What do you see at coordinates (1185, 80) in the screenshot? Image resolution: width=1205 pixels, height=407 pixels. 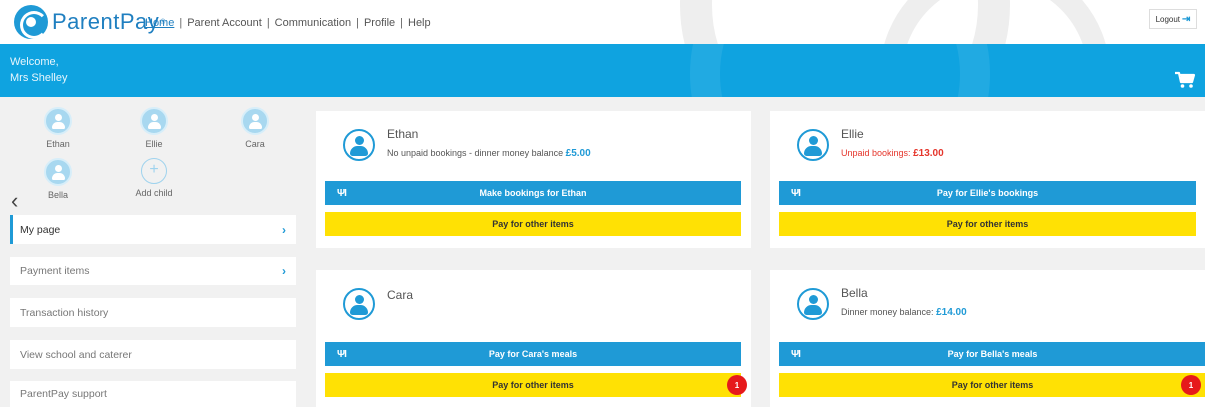 I see `shopping-cart-icon` at bounding box center [1185, 80].